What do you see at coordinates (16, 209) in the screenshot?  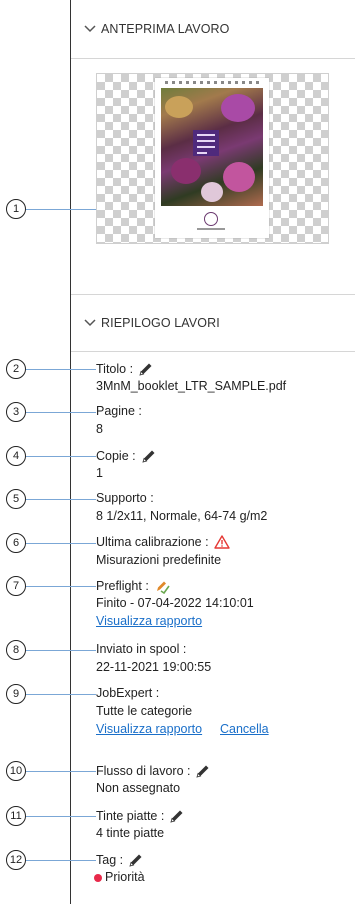 I see `callout-1: 1` at bounding box center [16, 209].